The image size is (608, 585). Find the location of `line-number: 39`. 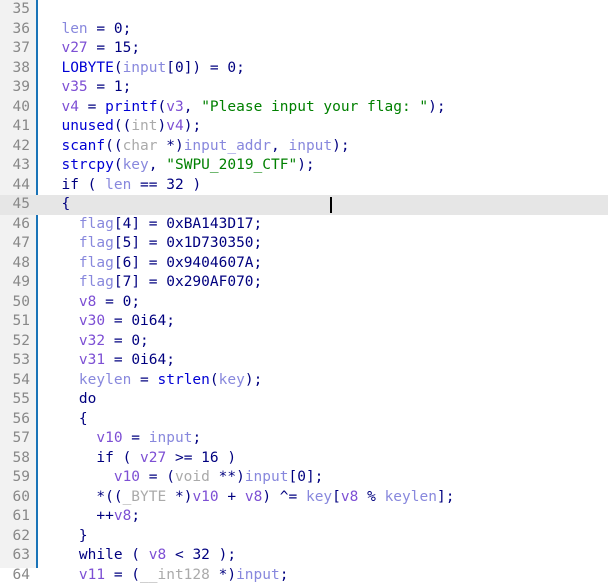

line-number: 39 is located at coordinates (15, 88).